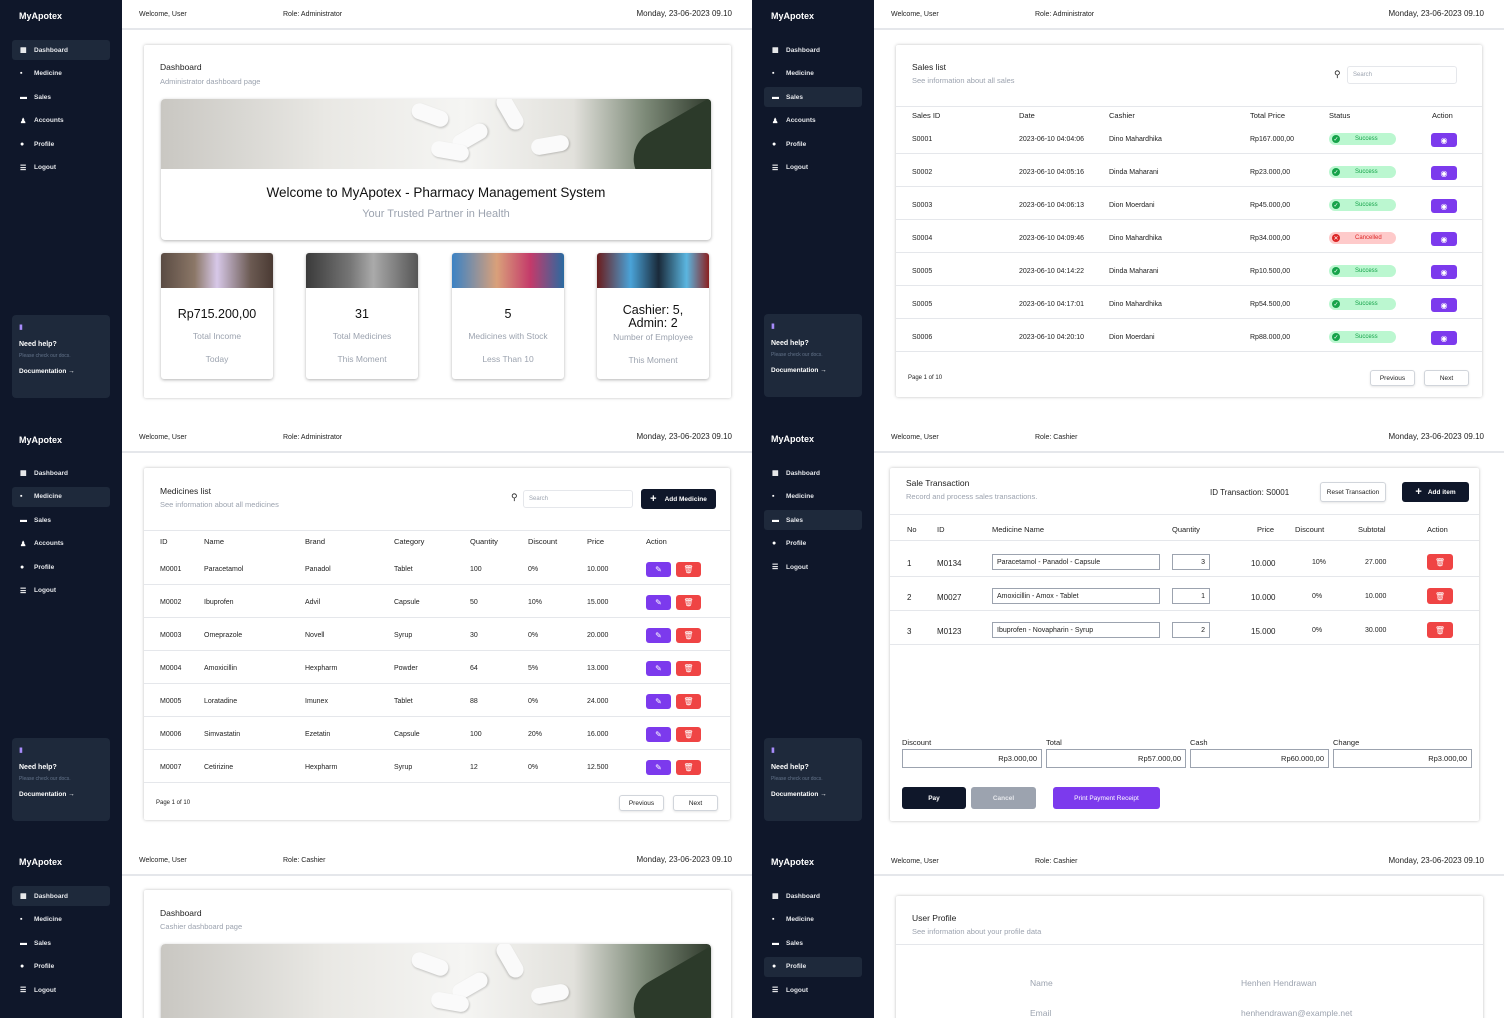 Image resolution: width=1504 pixels, height=1018 pixels. I want to click on status-badge: ✕ Cancelled, so click(1362, 238).